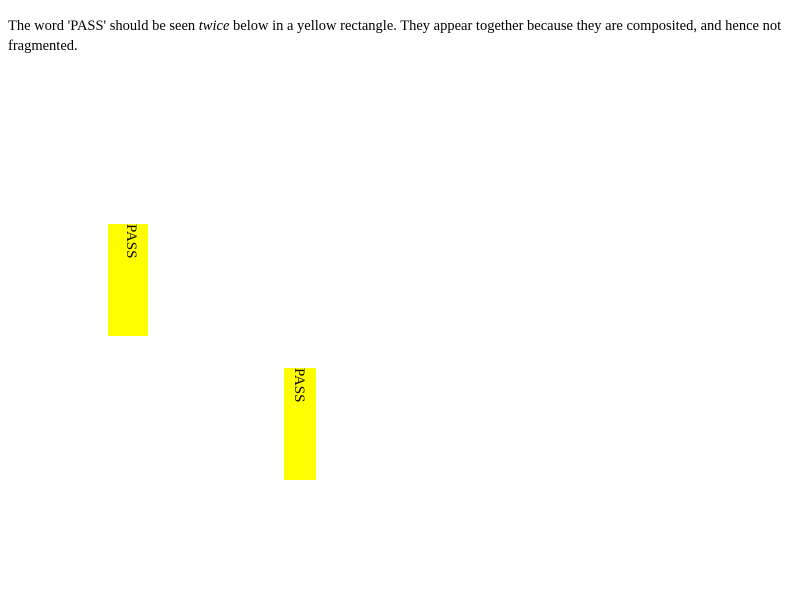  What do you see at coordinates (299, 385) in the screenshot?
I see `pass-text-2: PASS` at bounding box center [299, 385].